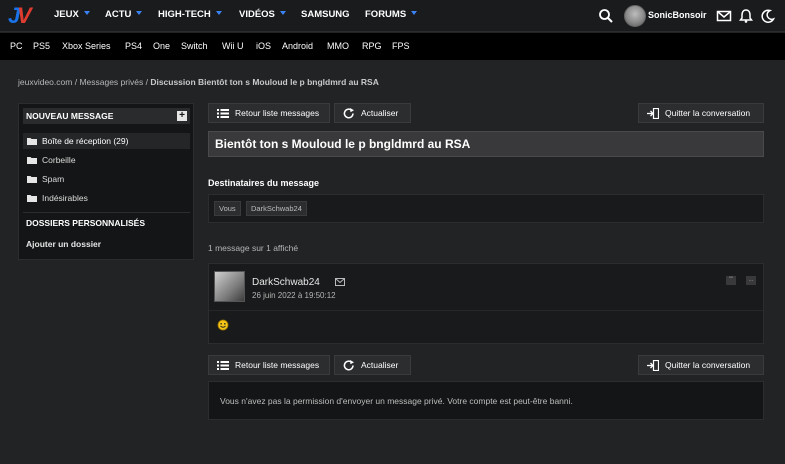 This screenshot has width=785, height=464. Describe the element at coordinates (133, 46) in the screenshot. I see `platform-ps4: PS4` at that location.